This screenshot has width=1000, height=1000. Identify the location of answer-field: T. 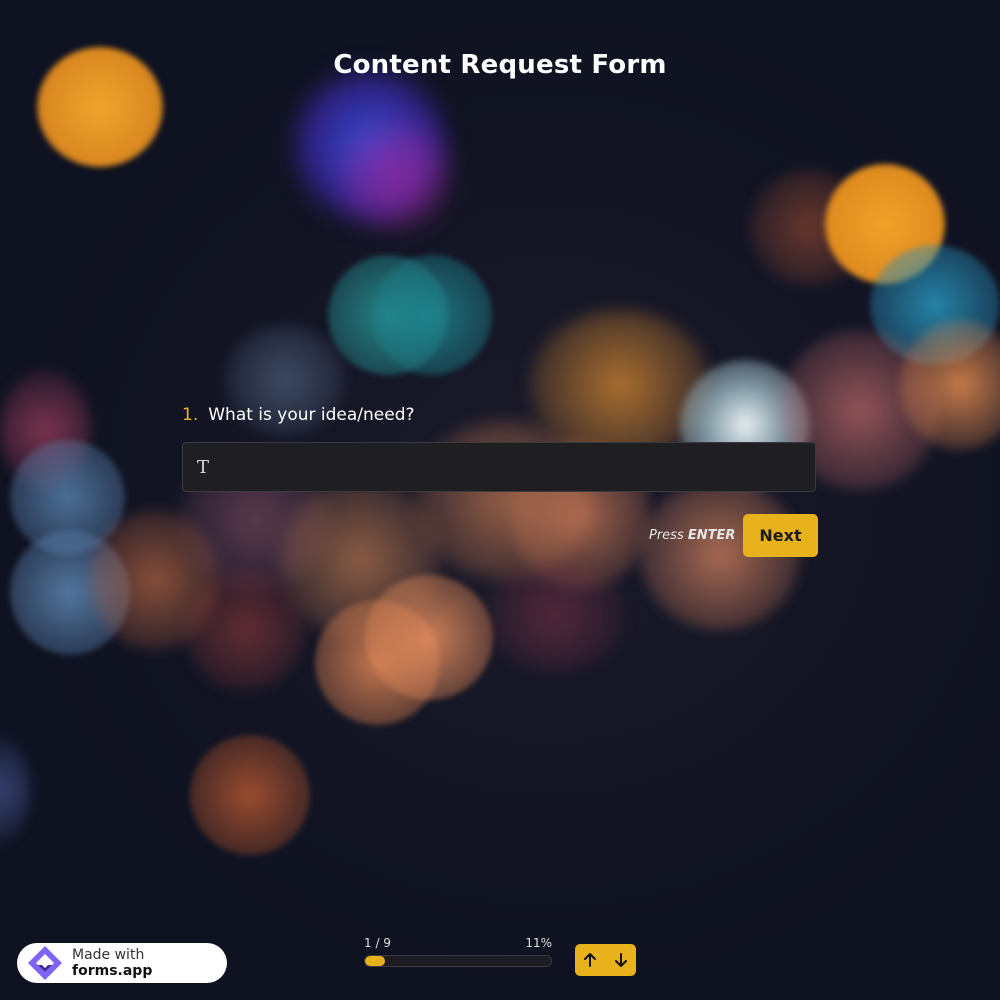
(499, 467).